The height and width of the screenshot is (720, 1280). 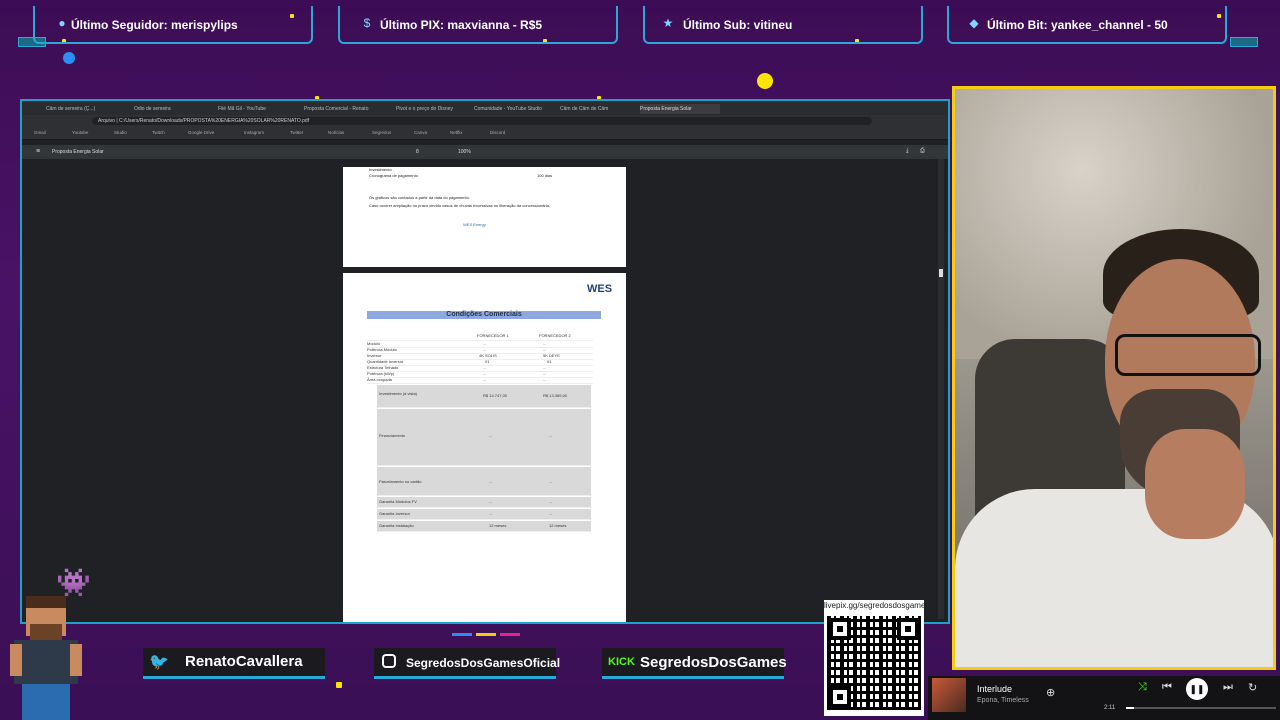 What do you see at coordinates (1050, 692) in the screenshot?
I see `add-icon: ⊕` at bounding box center [1050, 692].